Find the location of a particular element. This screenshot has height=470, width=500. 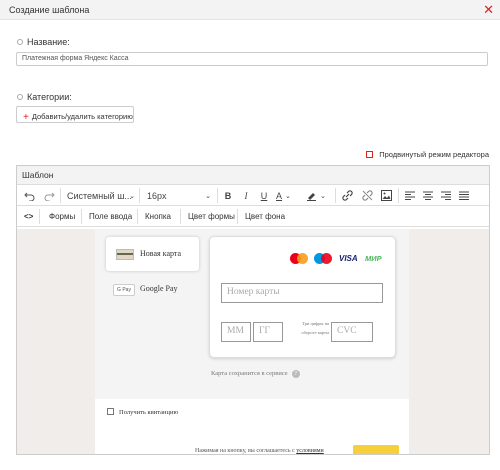

italic-button: I is located at coordinates (246, 195).